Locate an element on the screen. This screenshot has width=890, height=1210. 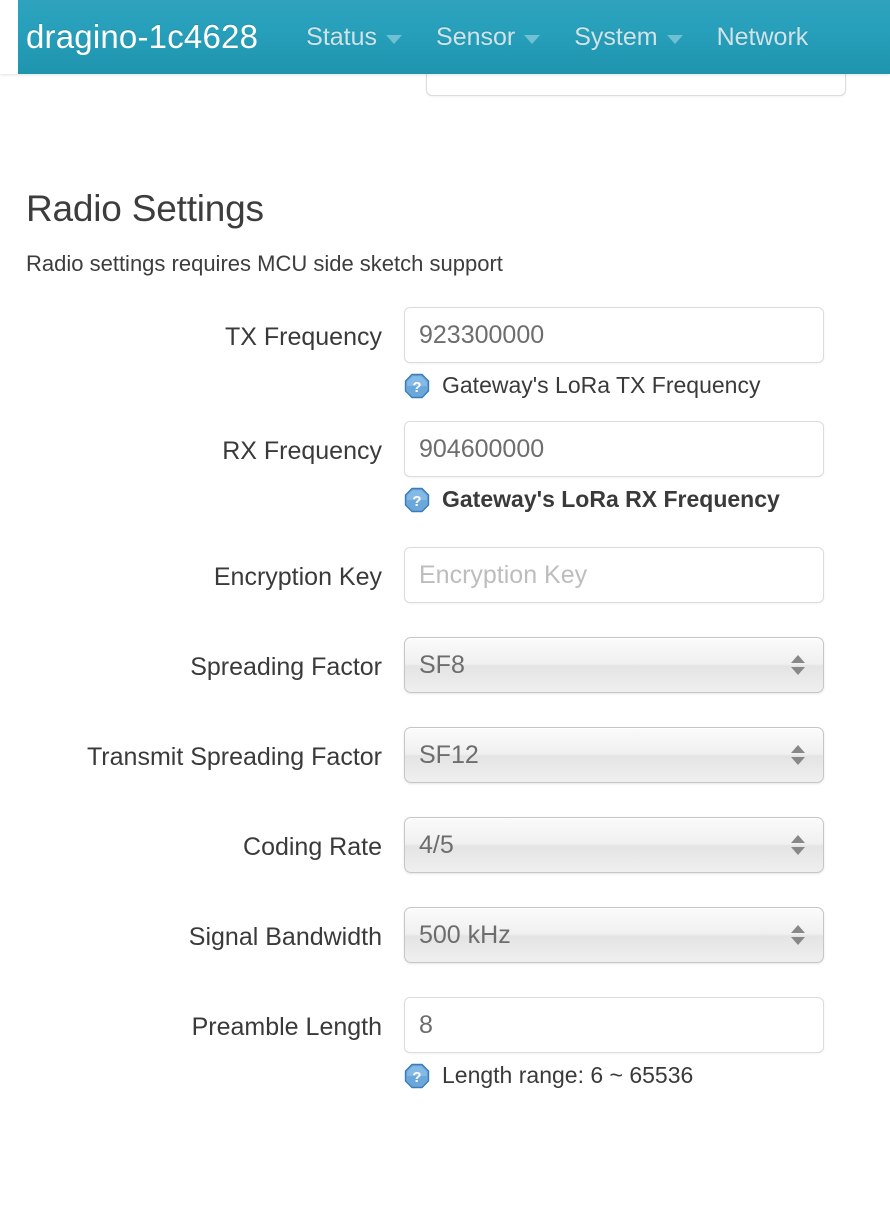
form-row-transmit-spreading-factor: Transmit Spreading Factor SF12 is located at coordinates (445, 755).